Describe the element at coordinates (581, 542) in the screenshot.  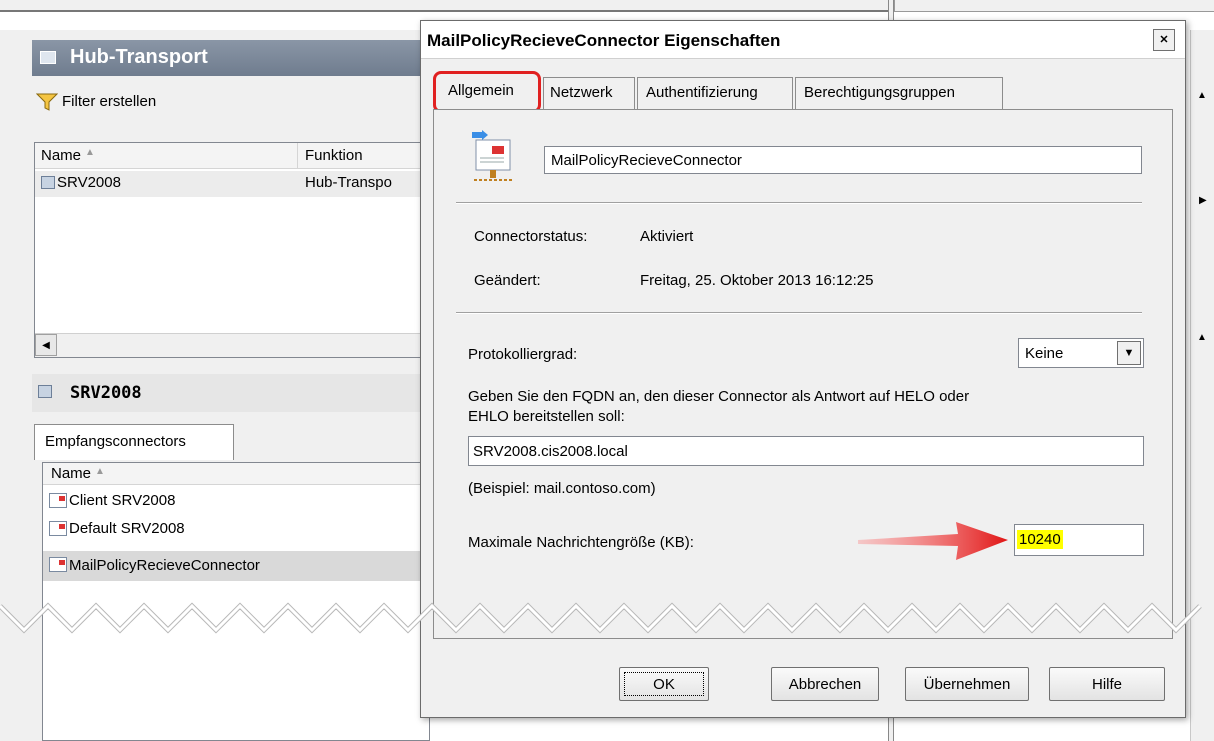
I see `max-size-label: Maximale Nachrichtengröße (KB):` at that location.